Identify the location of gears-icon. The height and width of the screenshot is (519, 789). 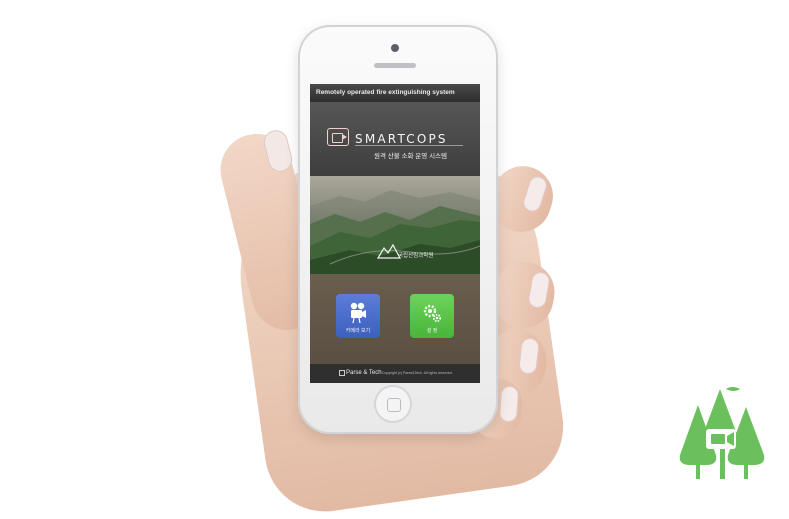
(432, 313).